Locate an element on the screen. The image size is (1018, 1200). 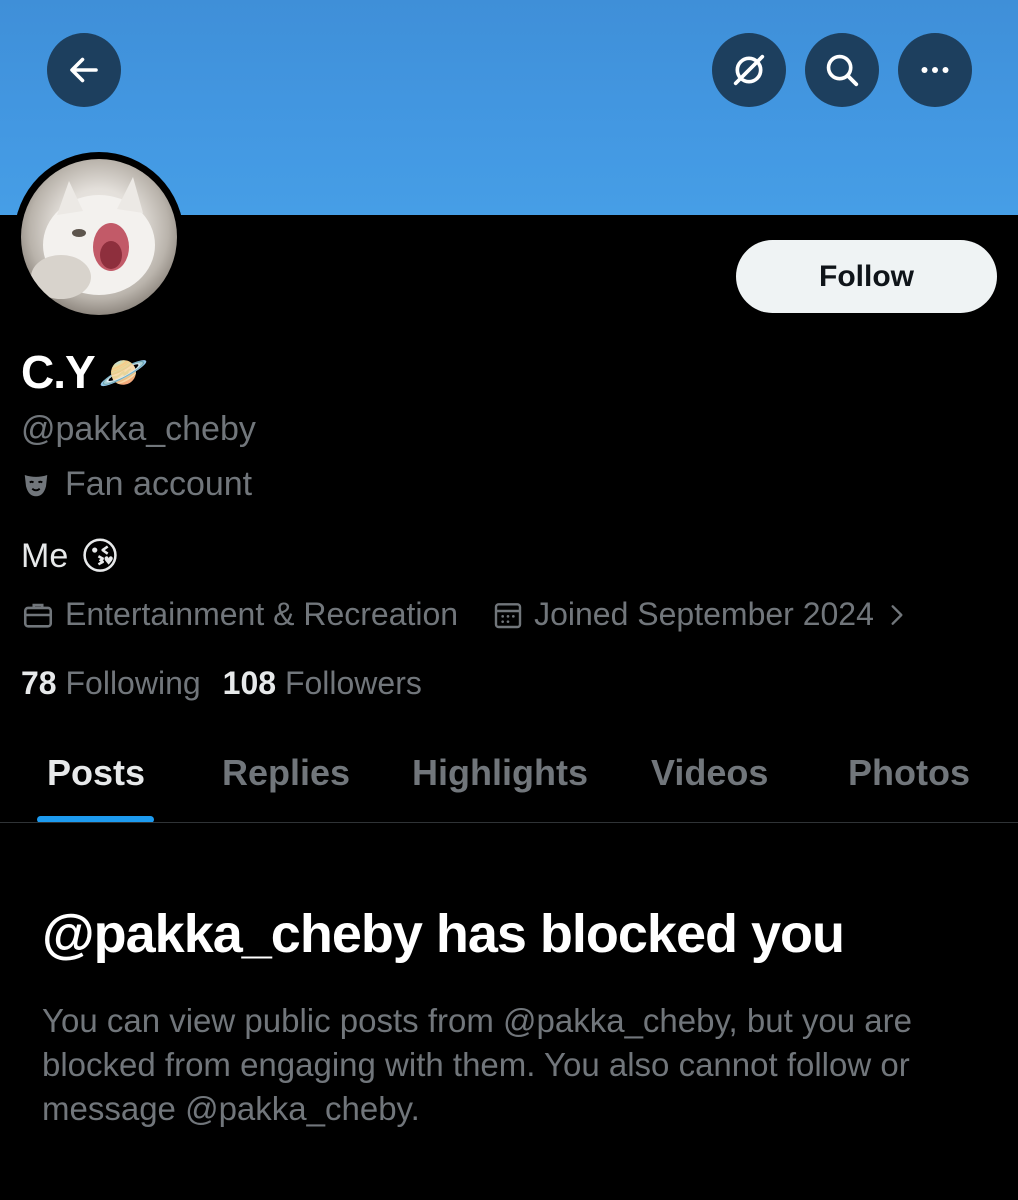
followers-link: 108 Followers is located at coordinates (322, 683).